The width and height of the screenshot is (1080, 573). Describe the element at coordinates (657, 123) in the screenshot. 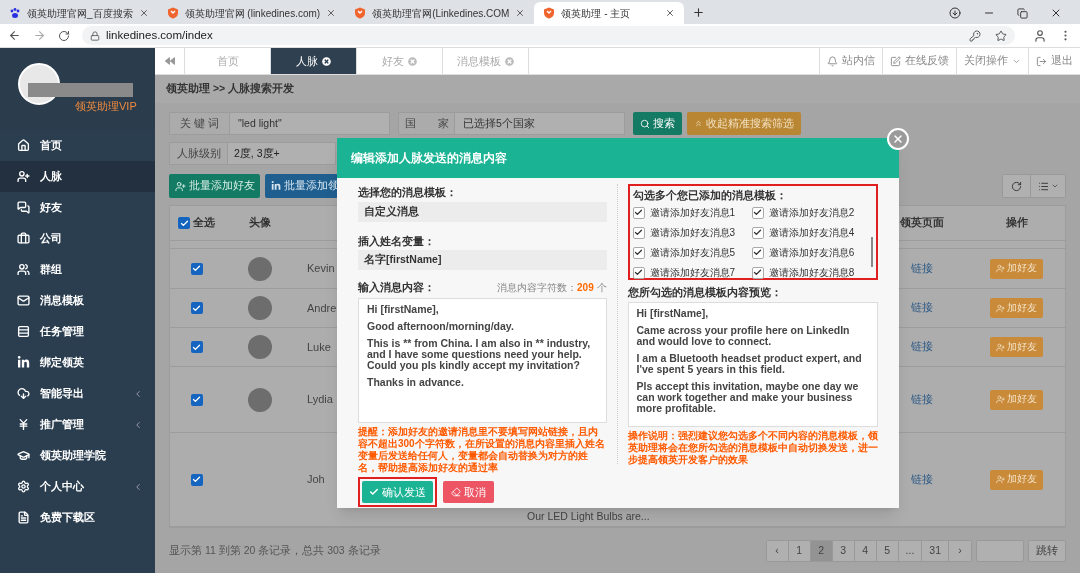

I see `search-button: 搜索` at that location.